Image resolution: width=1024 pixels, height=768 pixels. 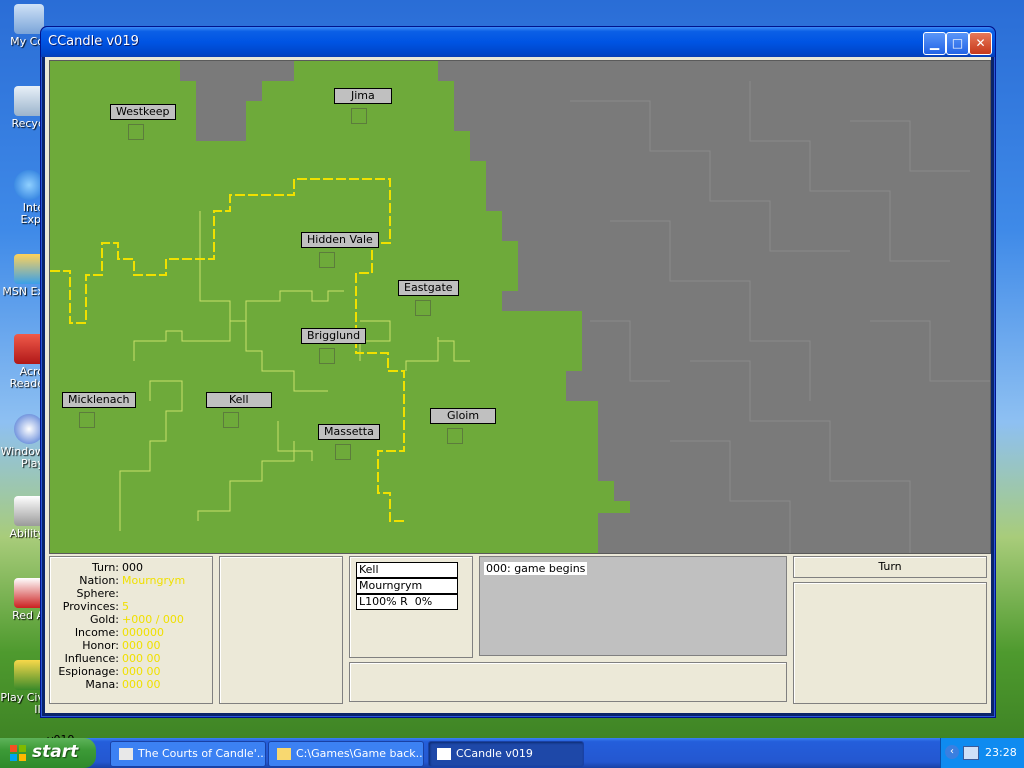 What do you see at coordinates (982, 753) in the screenshot?
I see `system-tray: ‹ 23:28` at bounding box center [982, 753].